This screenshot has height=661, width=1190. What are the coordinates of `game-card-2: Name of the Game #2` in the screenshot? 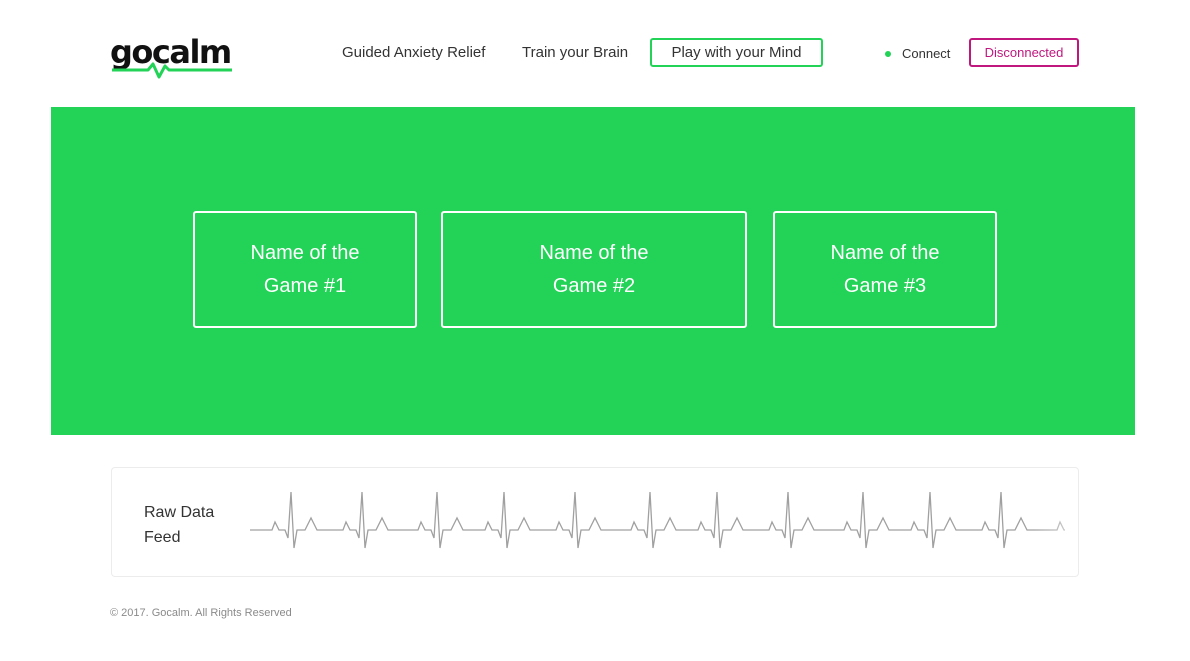 It's located at (594, 269).